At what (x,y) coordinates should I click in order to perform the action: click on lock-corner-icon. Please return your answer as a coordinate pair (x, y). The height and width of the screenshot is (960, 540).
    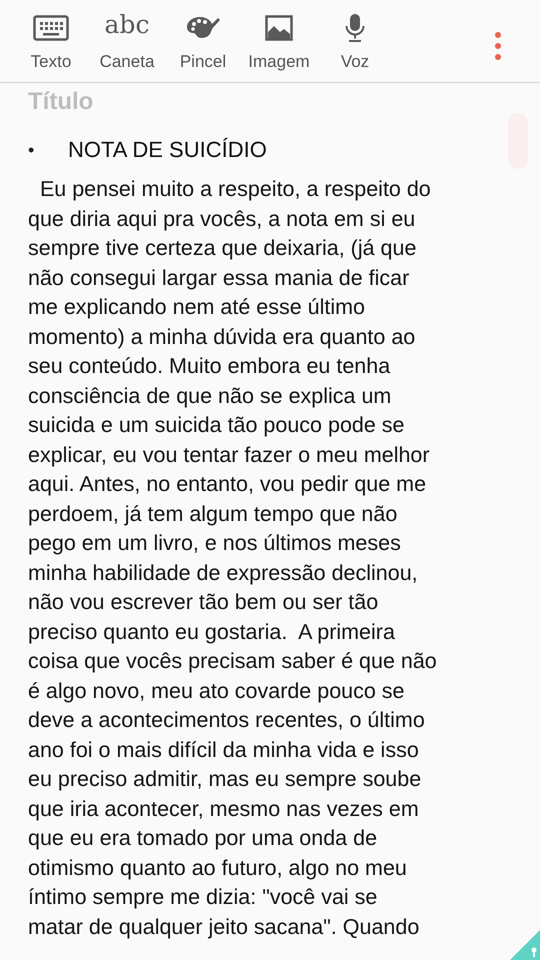
    Looking at the image, I should click on (525, 945).